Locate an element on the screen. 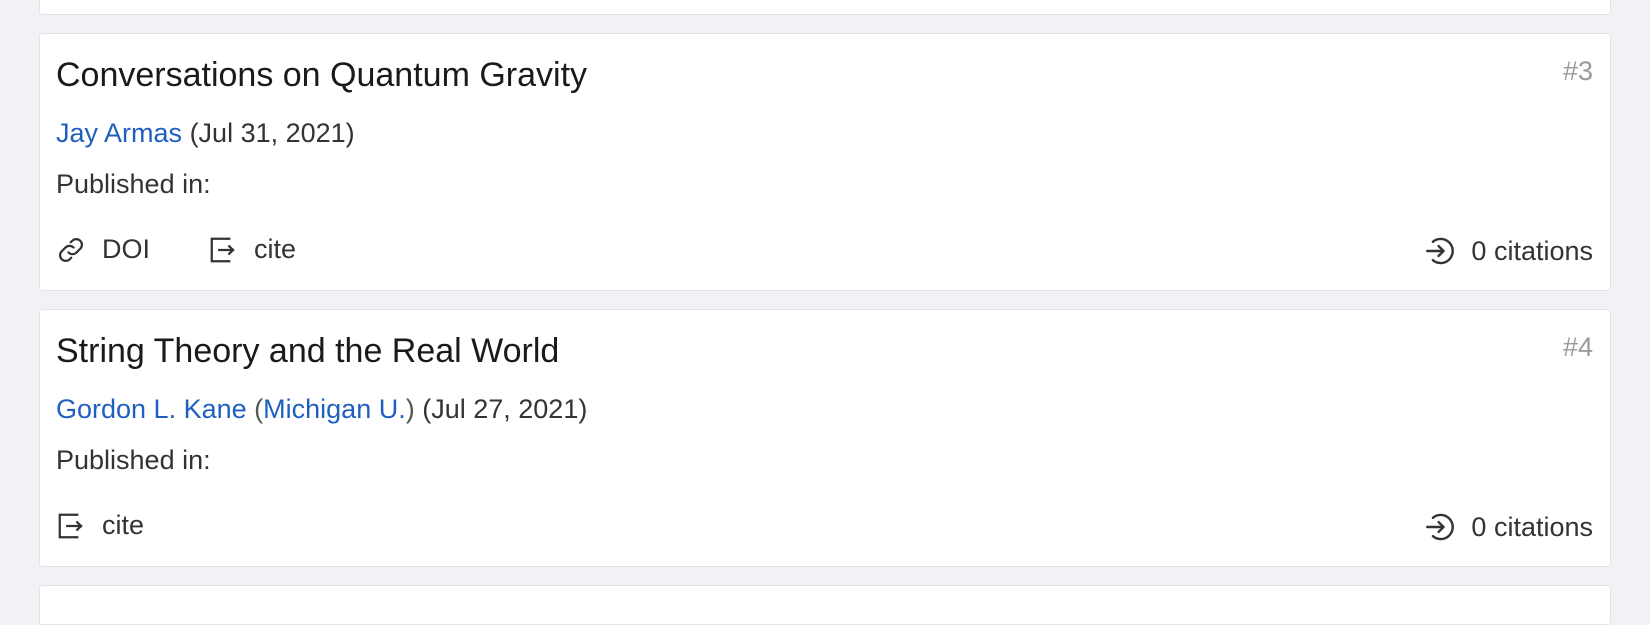 This screenshot has width=1650, height=625. affiliation-close-paren: ) is located at coordinates (410, 409).